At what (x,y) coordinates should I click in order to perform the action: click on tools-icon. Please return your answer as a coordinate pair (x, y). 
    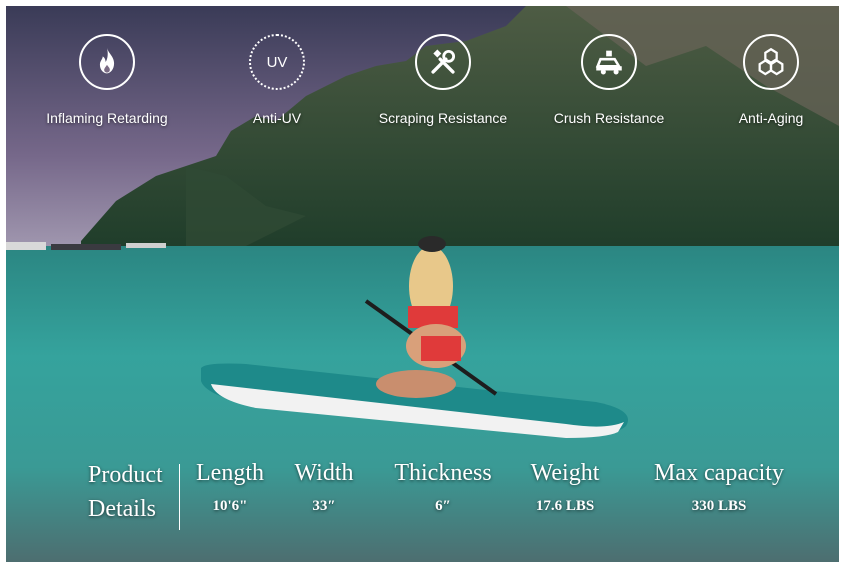
    Looking at the image, I should click on (443, 62).